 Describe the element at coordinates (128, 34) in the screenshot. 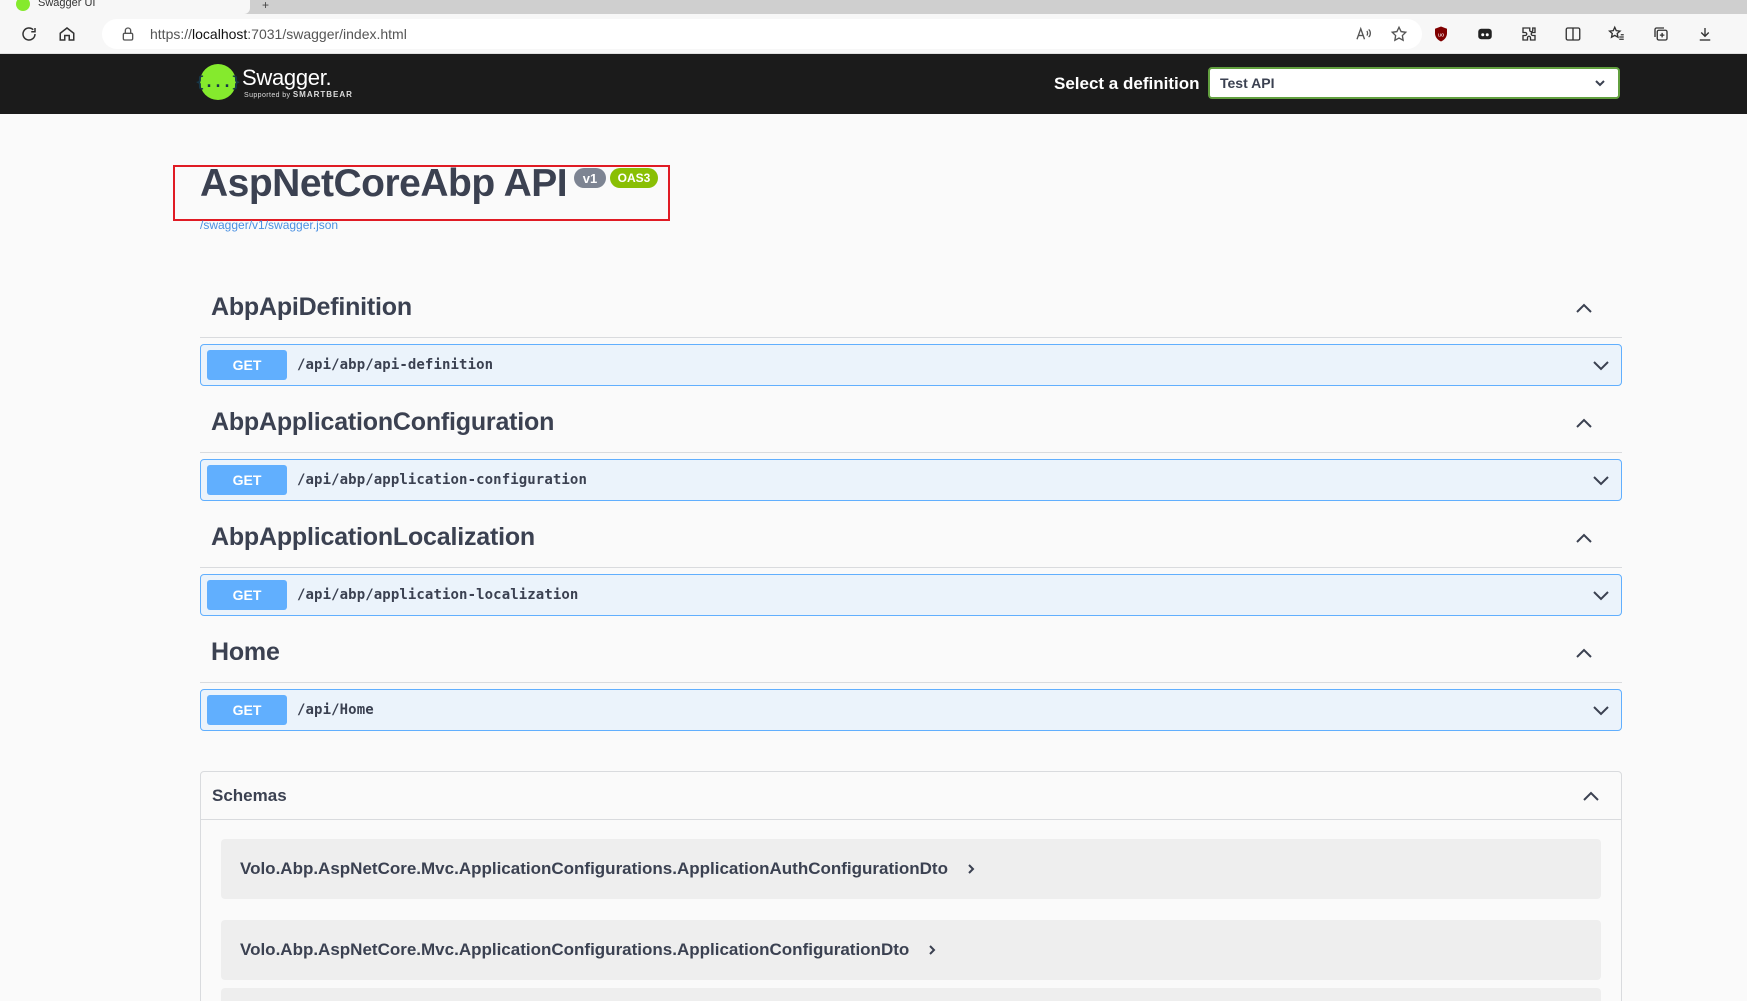

I see `lock-icon` at that location.